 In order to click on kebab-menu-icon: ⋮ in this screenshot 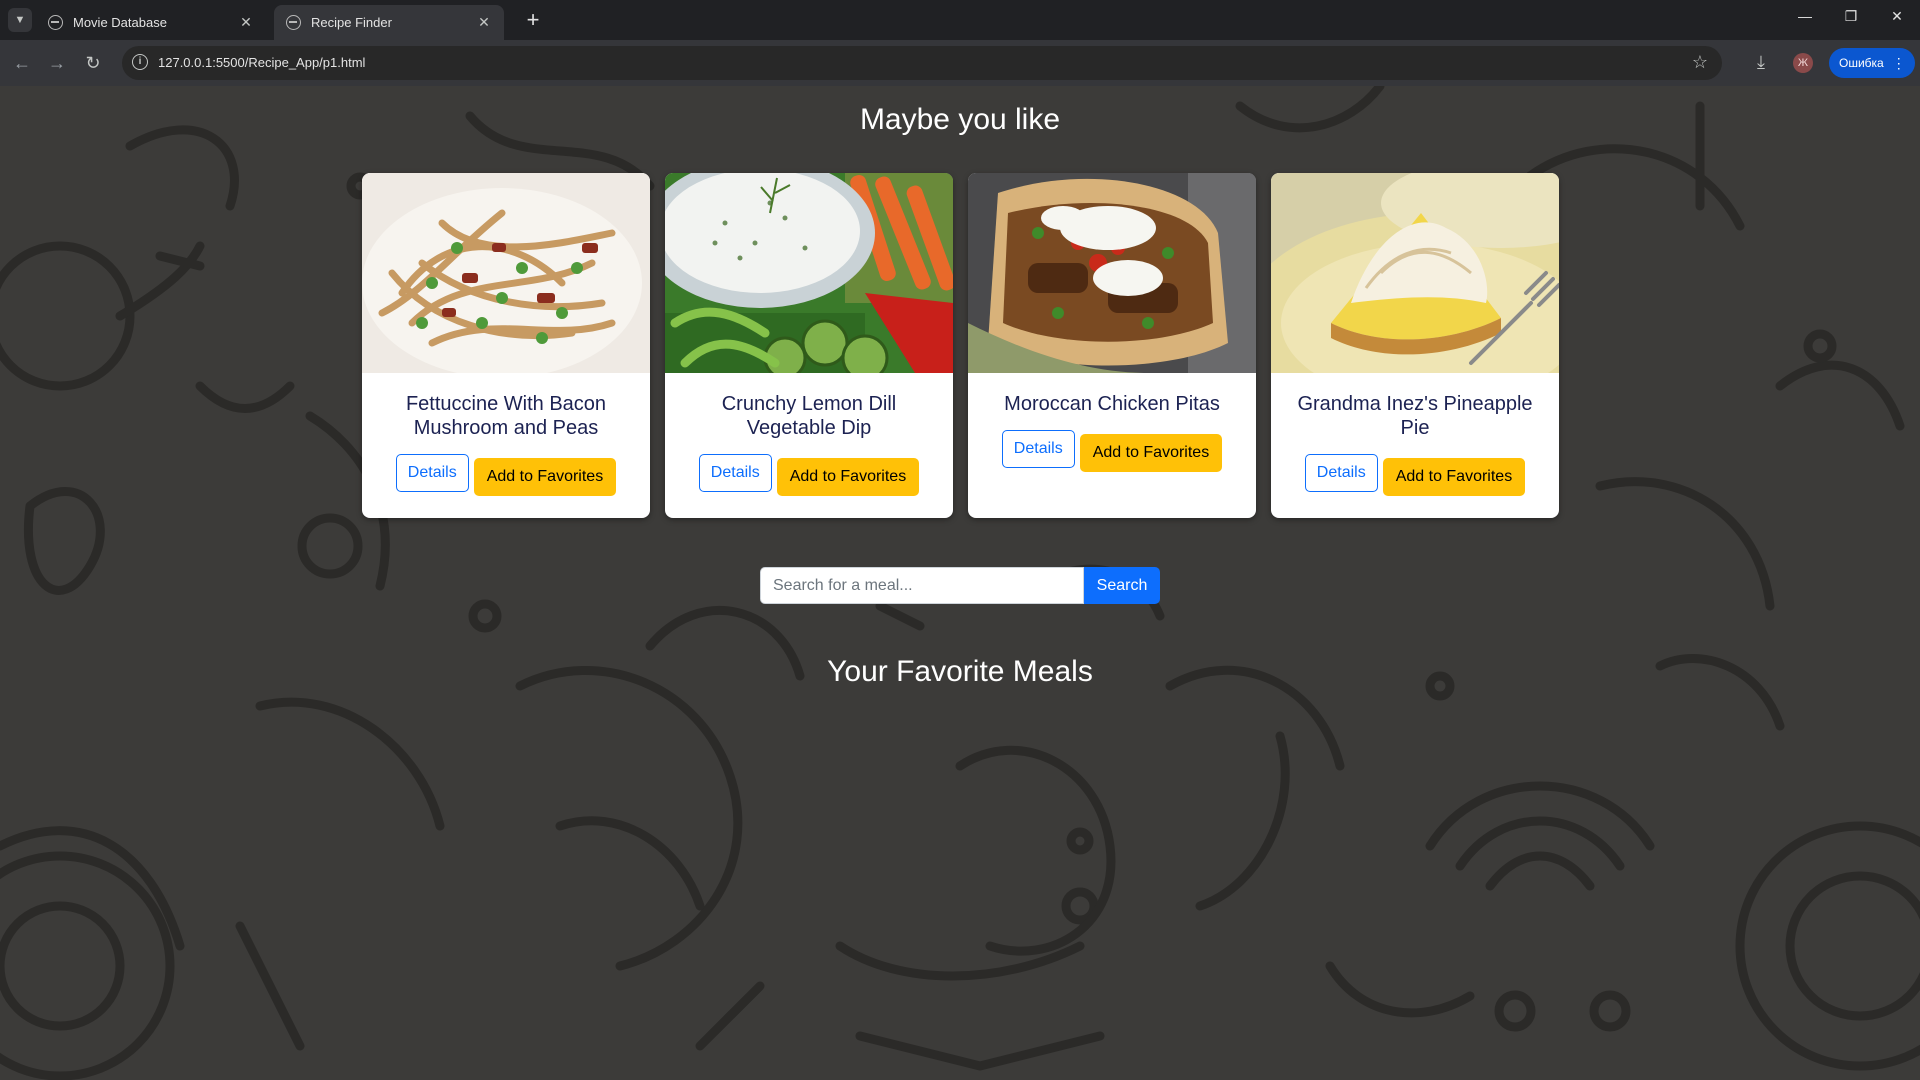, I will do `click(1898, 62)`.